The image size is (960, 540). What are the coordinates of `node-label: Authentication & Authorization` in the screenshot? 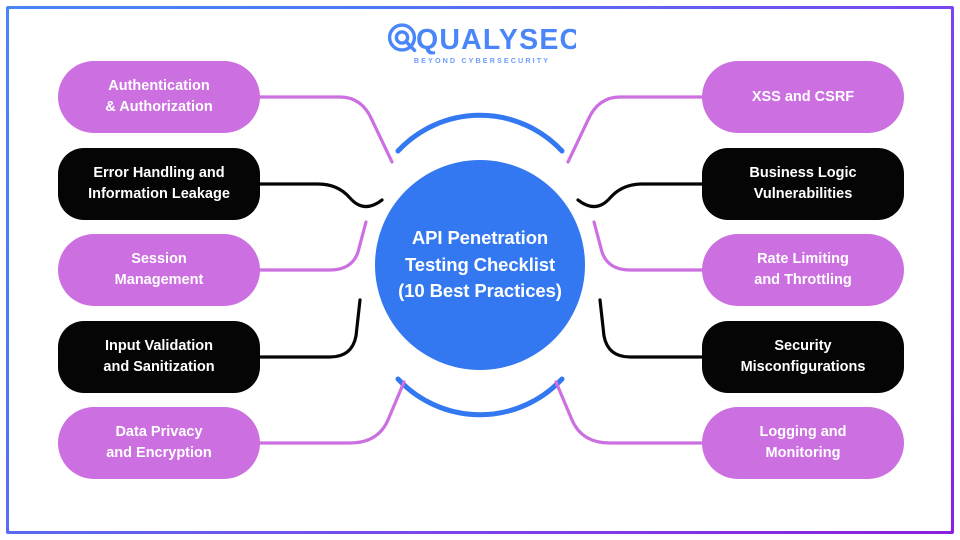 It's located at (159, 96).